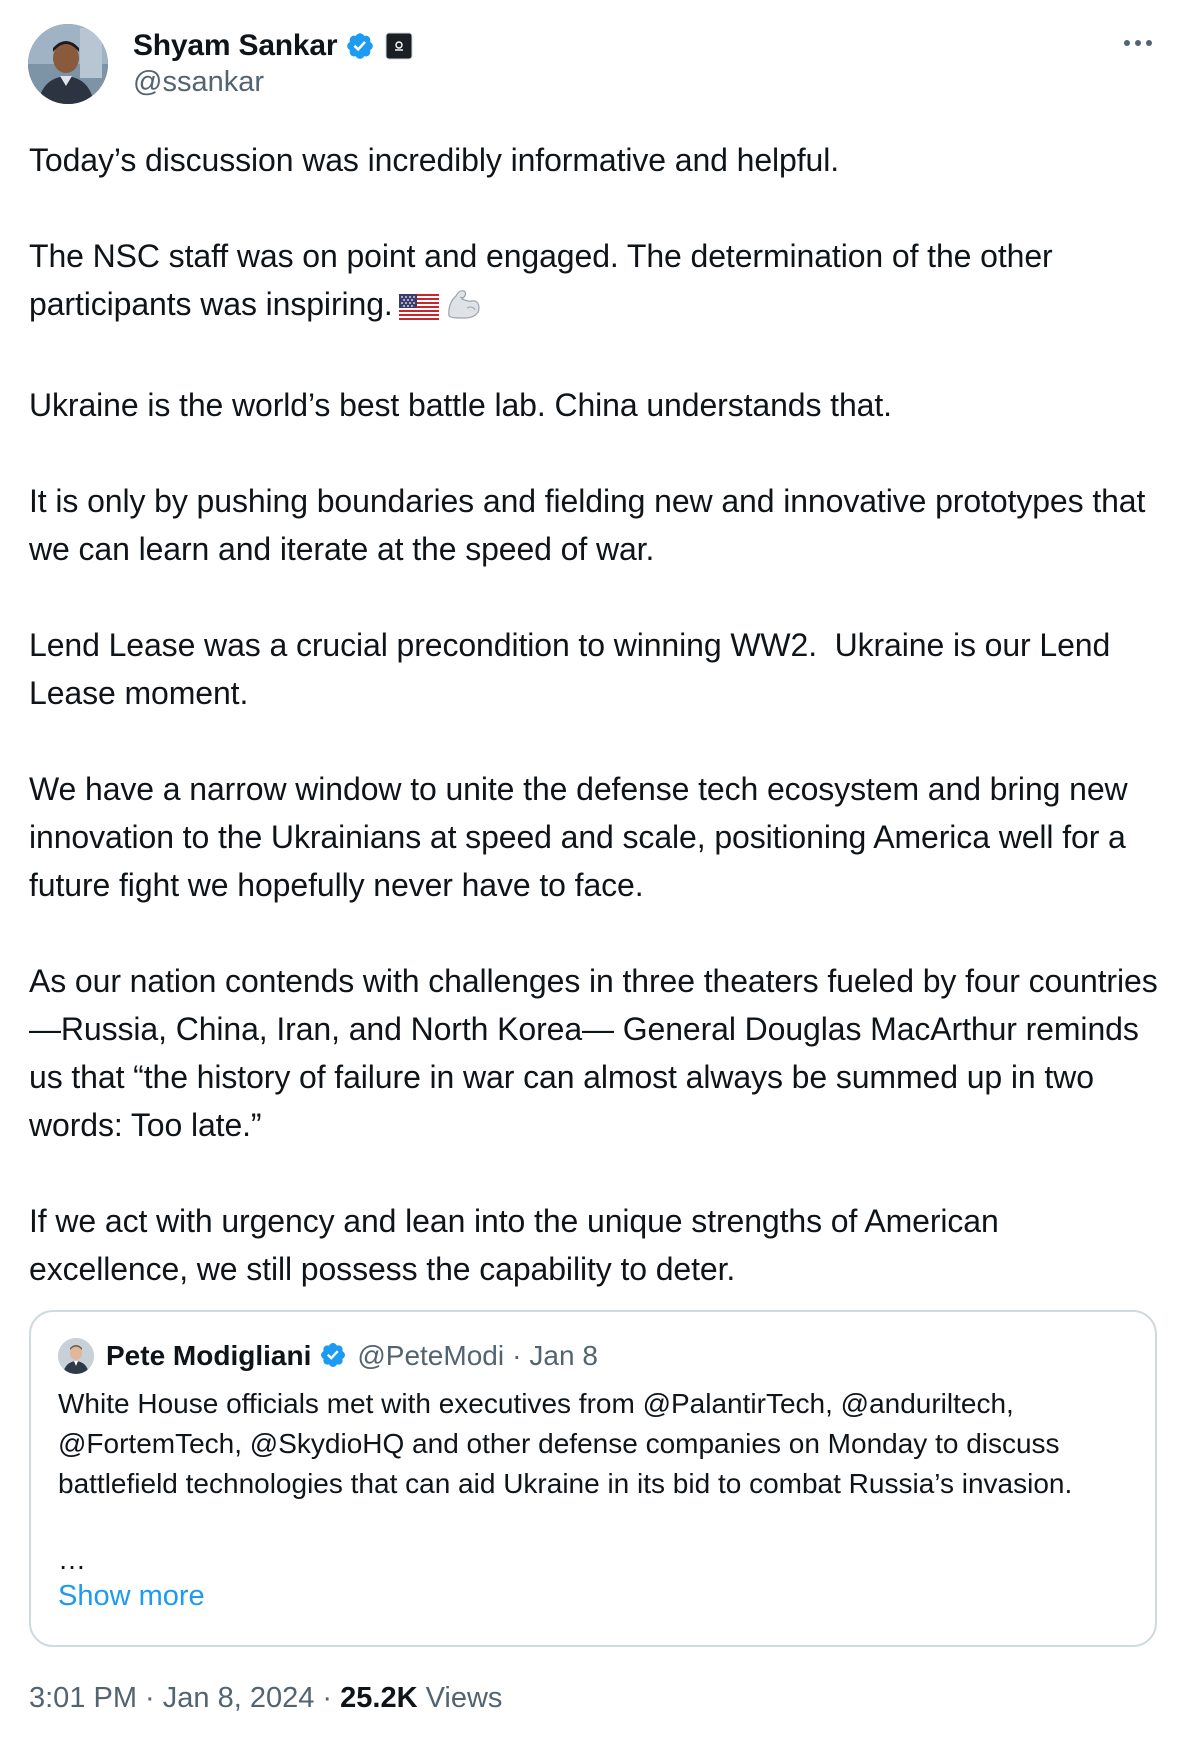 The height and width of the screenshot is (1748, 1190). Describe the element at coordinates (131, 1596) in the screenshot. I see `show-more-link: Show more` at that location.